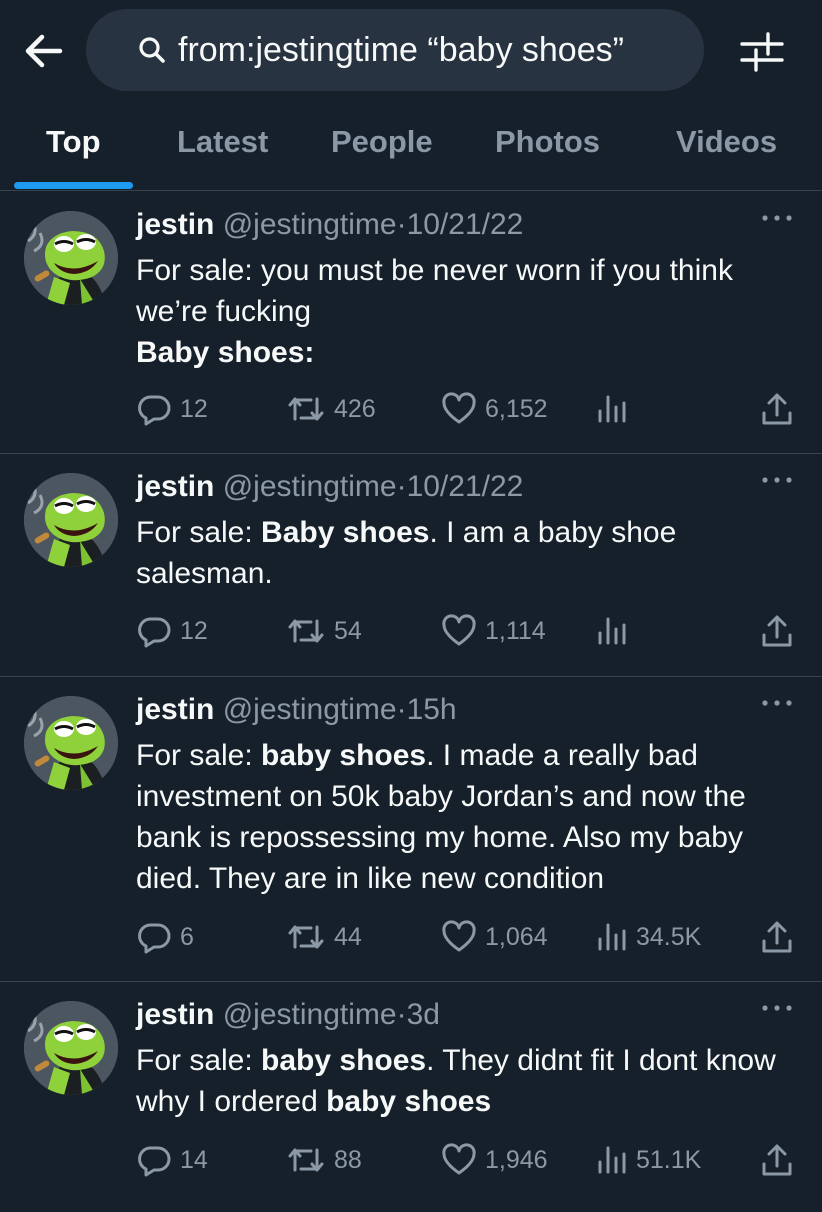 The image size is (822, 1212). What do you see at coordinates (515, 630) in the screenshot?
I see `like-count: 1,114` at bounding box center [515, 630].